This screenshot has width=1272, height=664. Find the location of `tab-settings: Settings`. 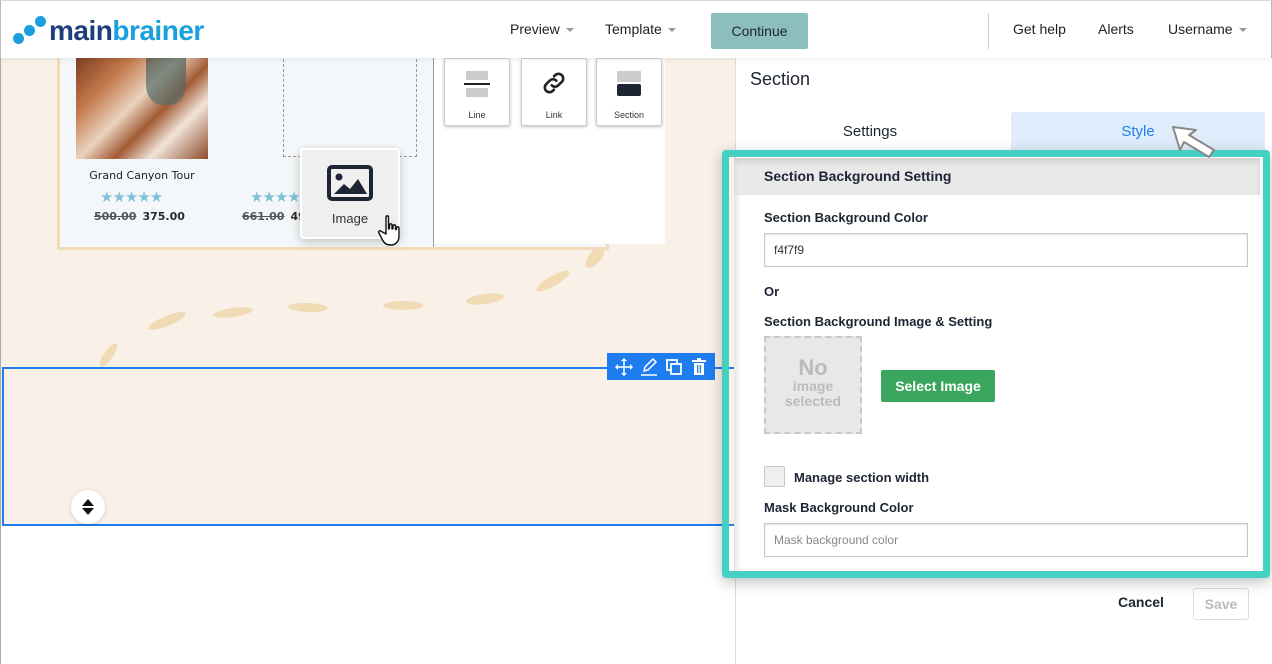

tab-settings: Settings is located at coordinates (870, 131).